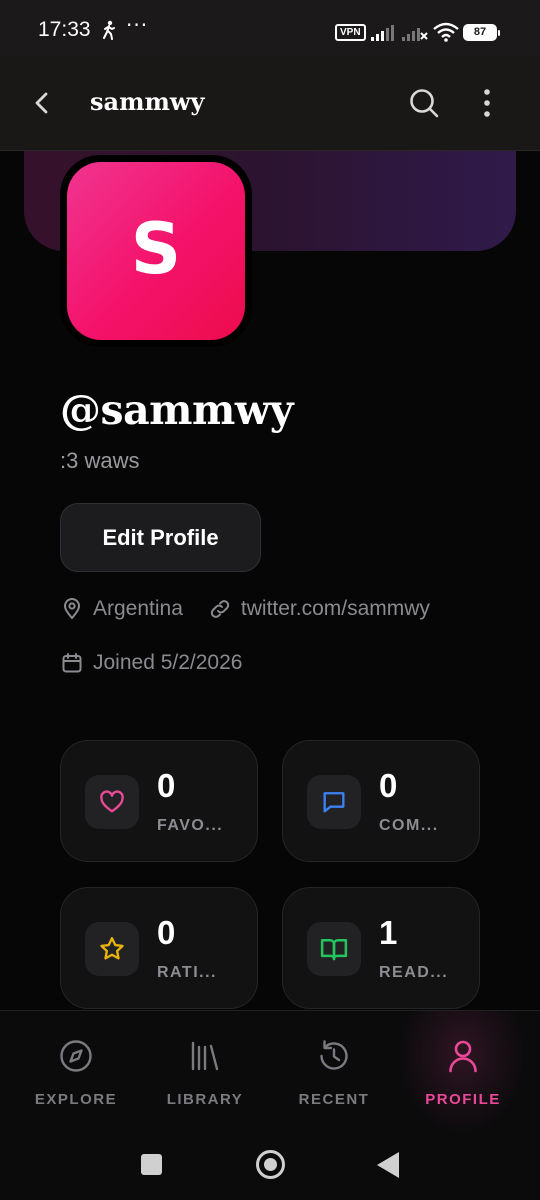 The image size is (540, 1200). I want to click on calendar-icon, so click(72, 663).